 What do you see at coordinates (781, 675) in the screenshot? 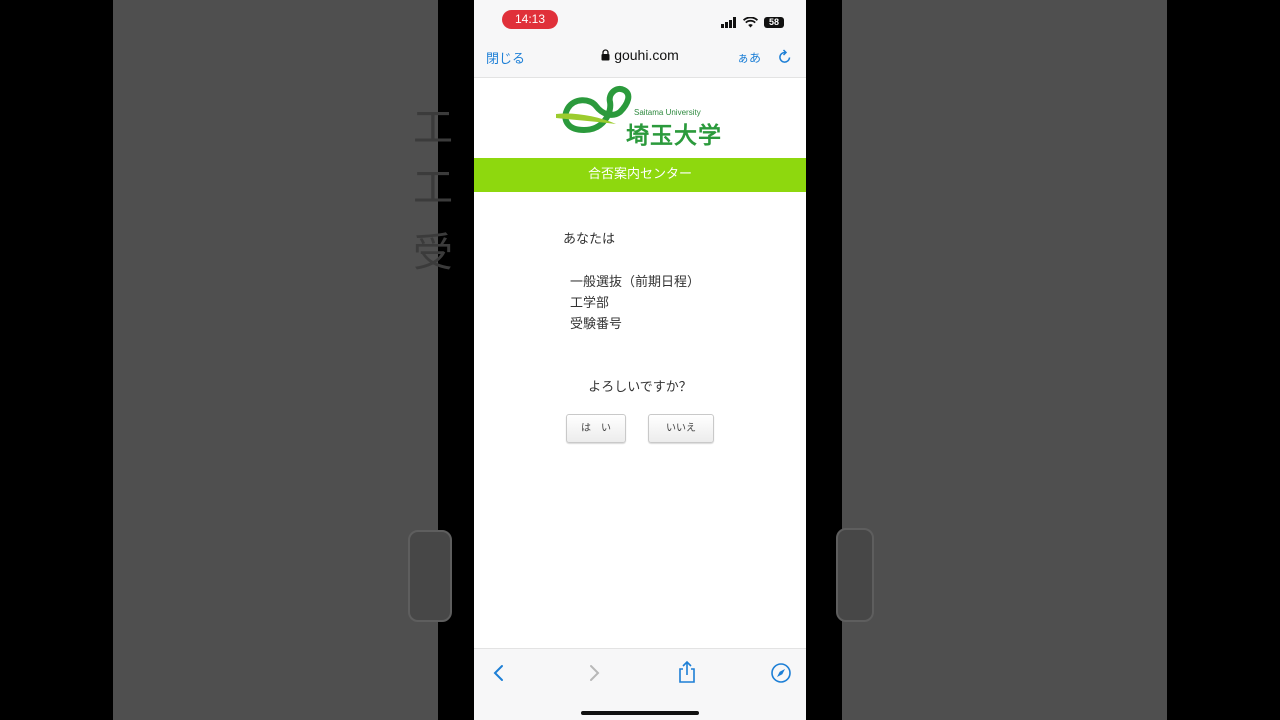
I see `compass-icon` at bounding box center [781, 675].